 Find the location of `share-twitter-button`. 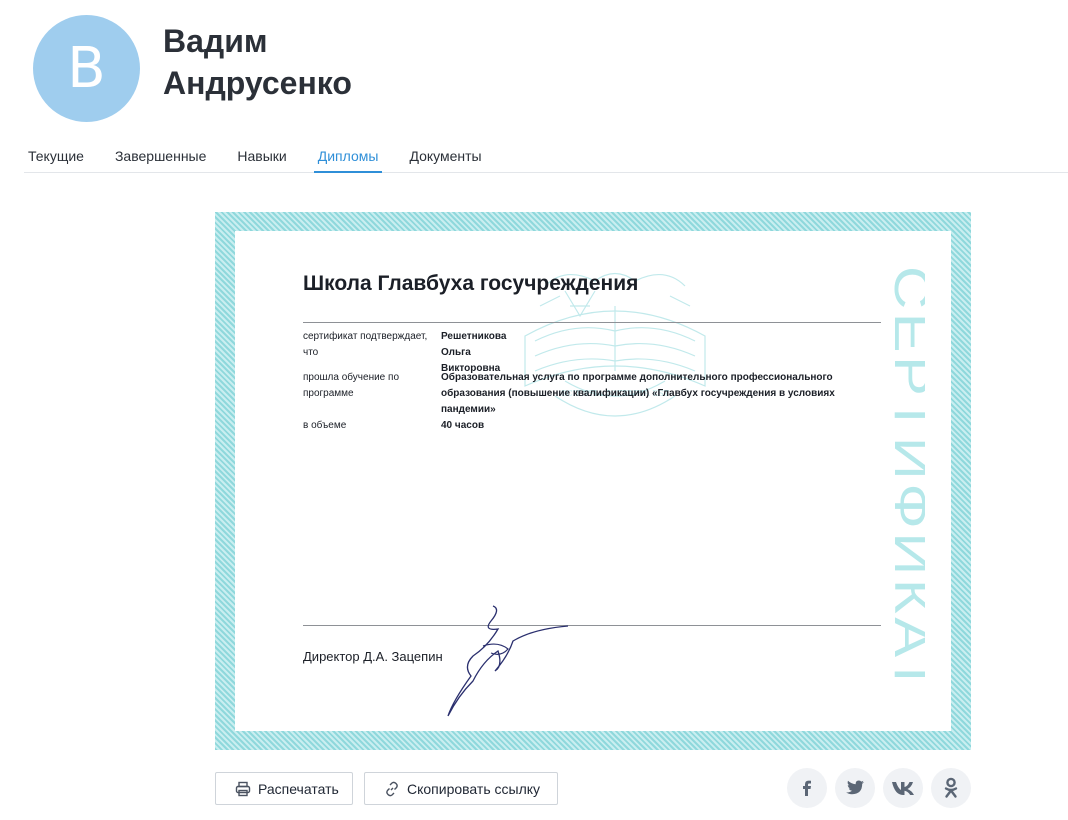

share-twitter-button is located at coordinates (855, 788).